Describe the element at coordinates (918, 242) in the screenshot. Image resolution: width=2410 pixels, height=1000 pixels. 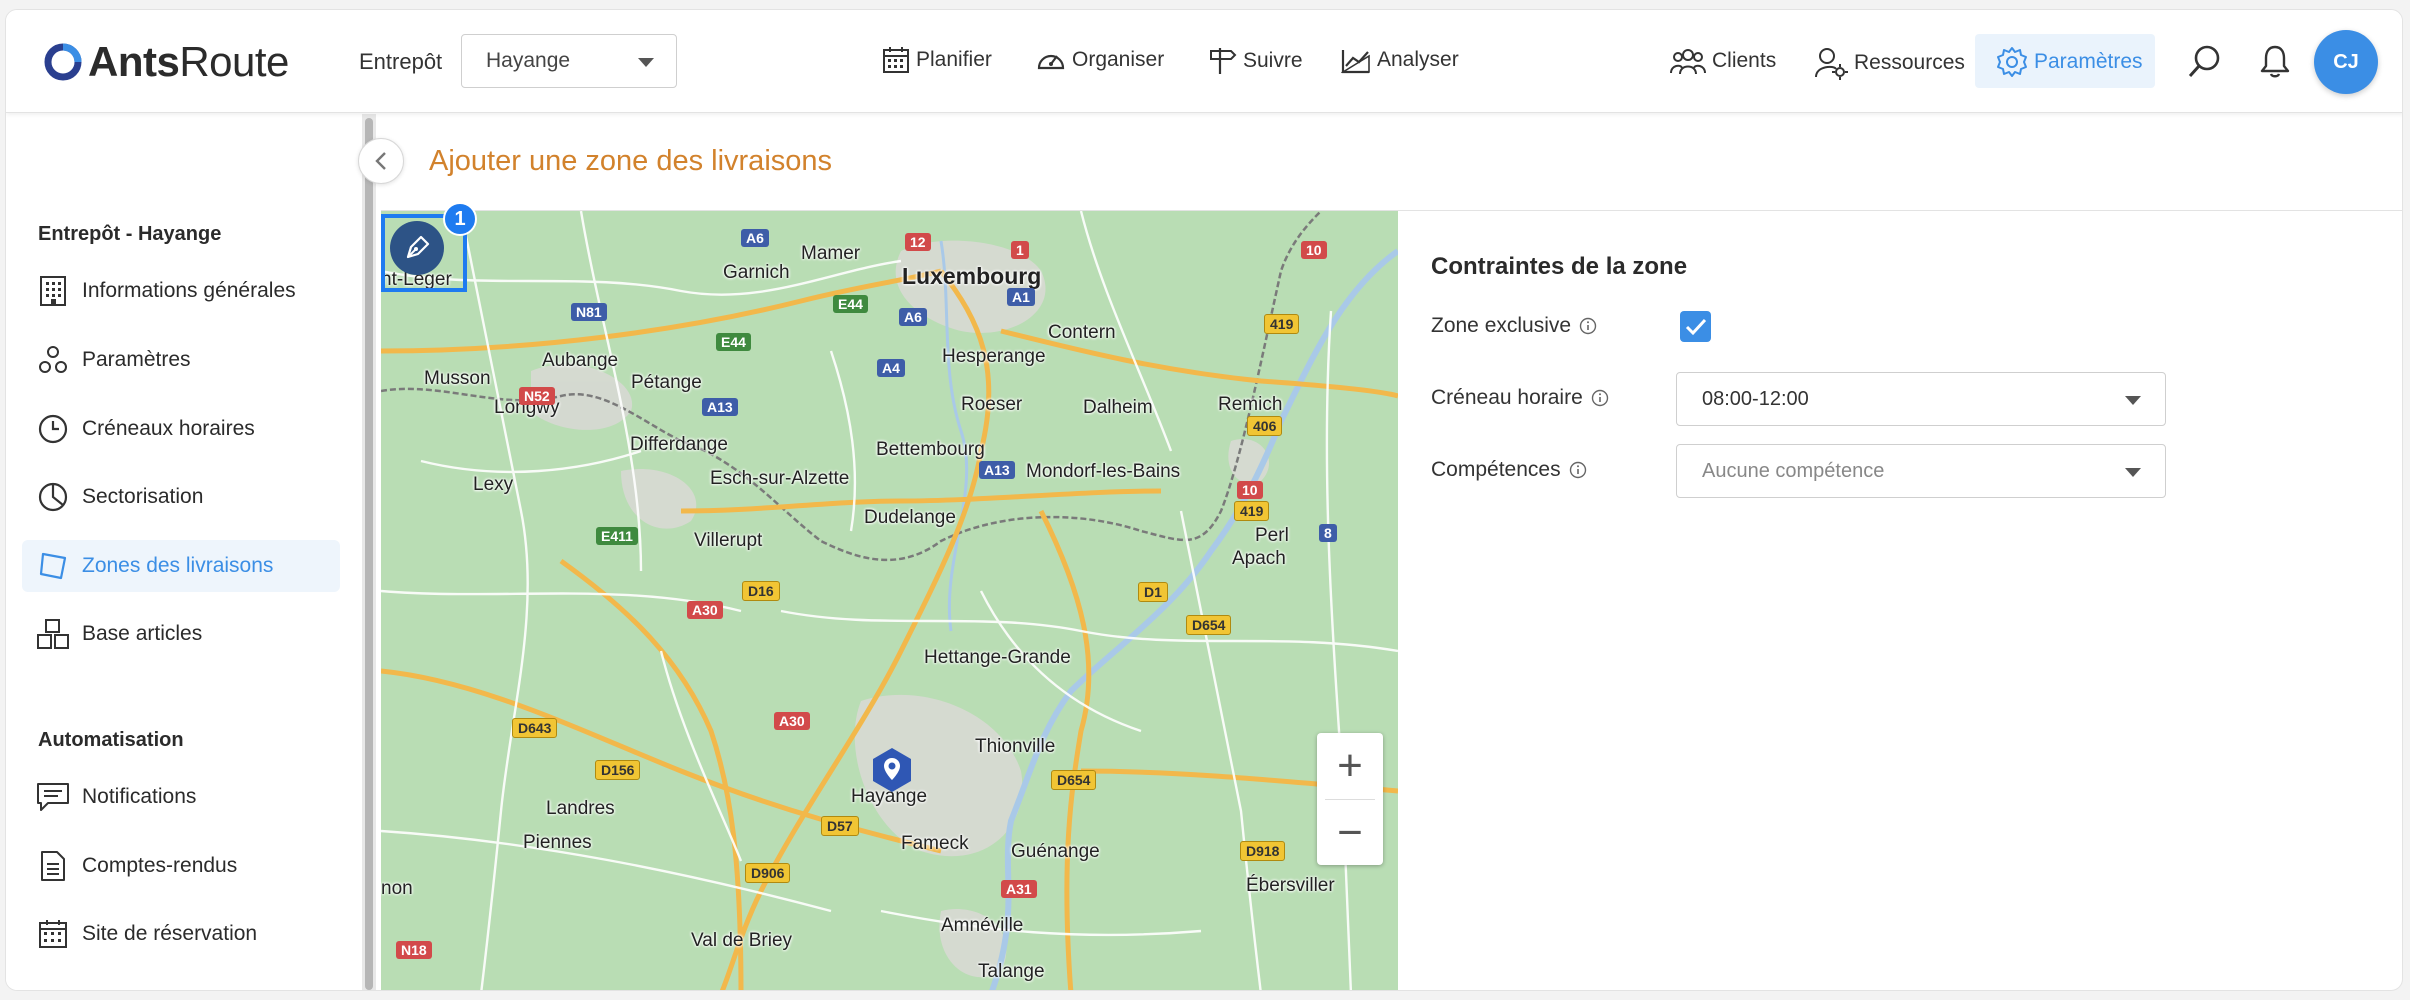
I see `road-shield: 12` at that location.